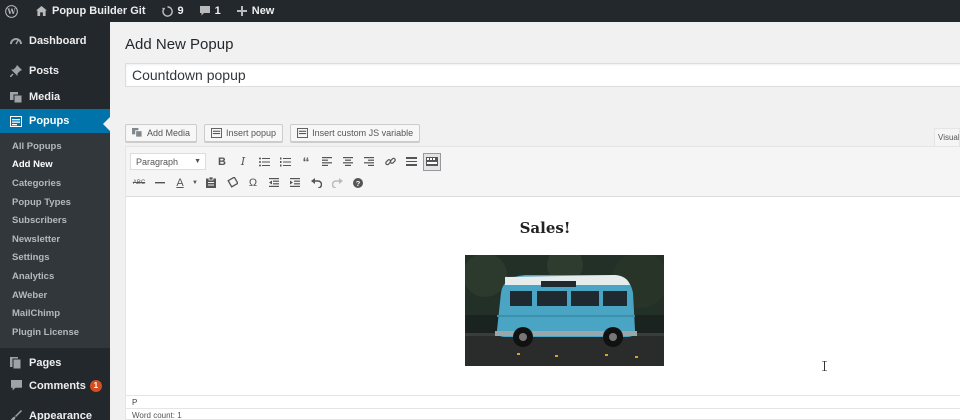  I want to click on bold-icon: B, so click(222, 162).